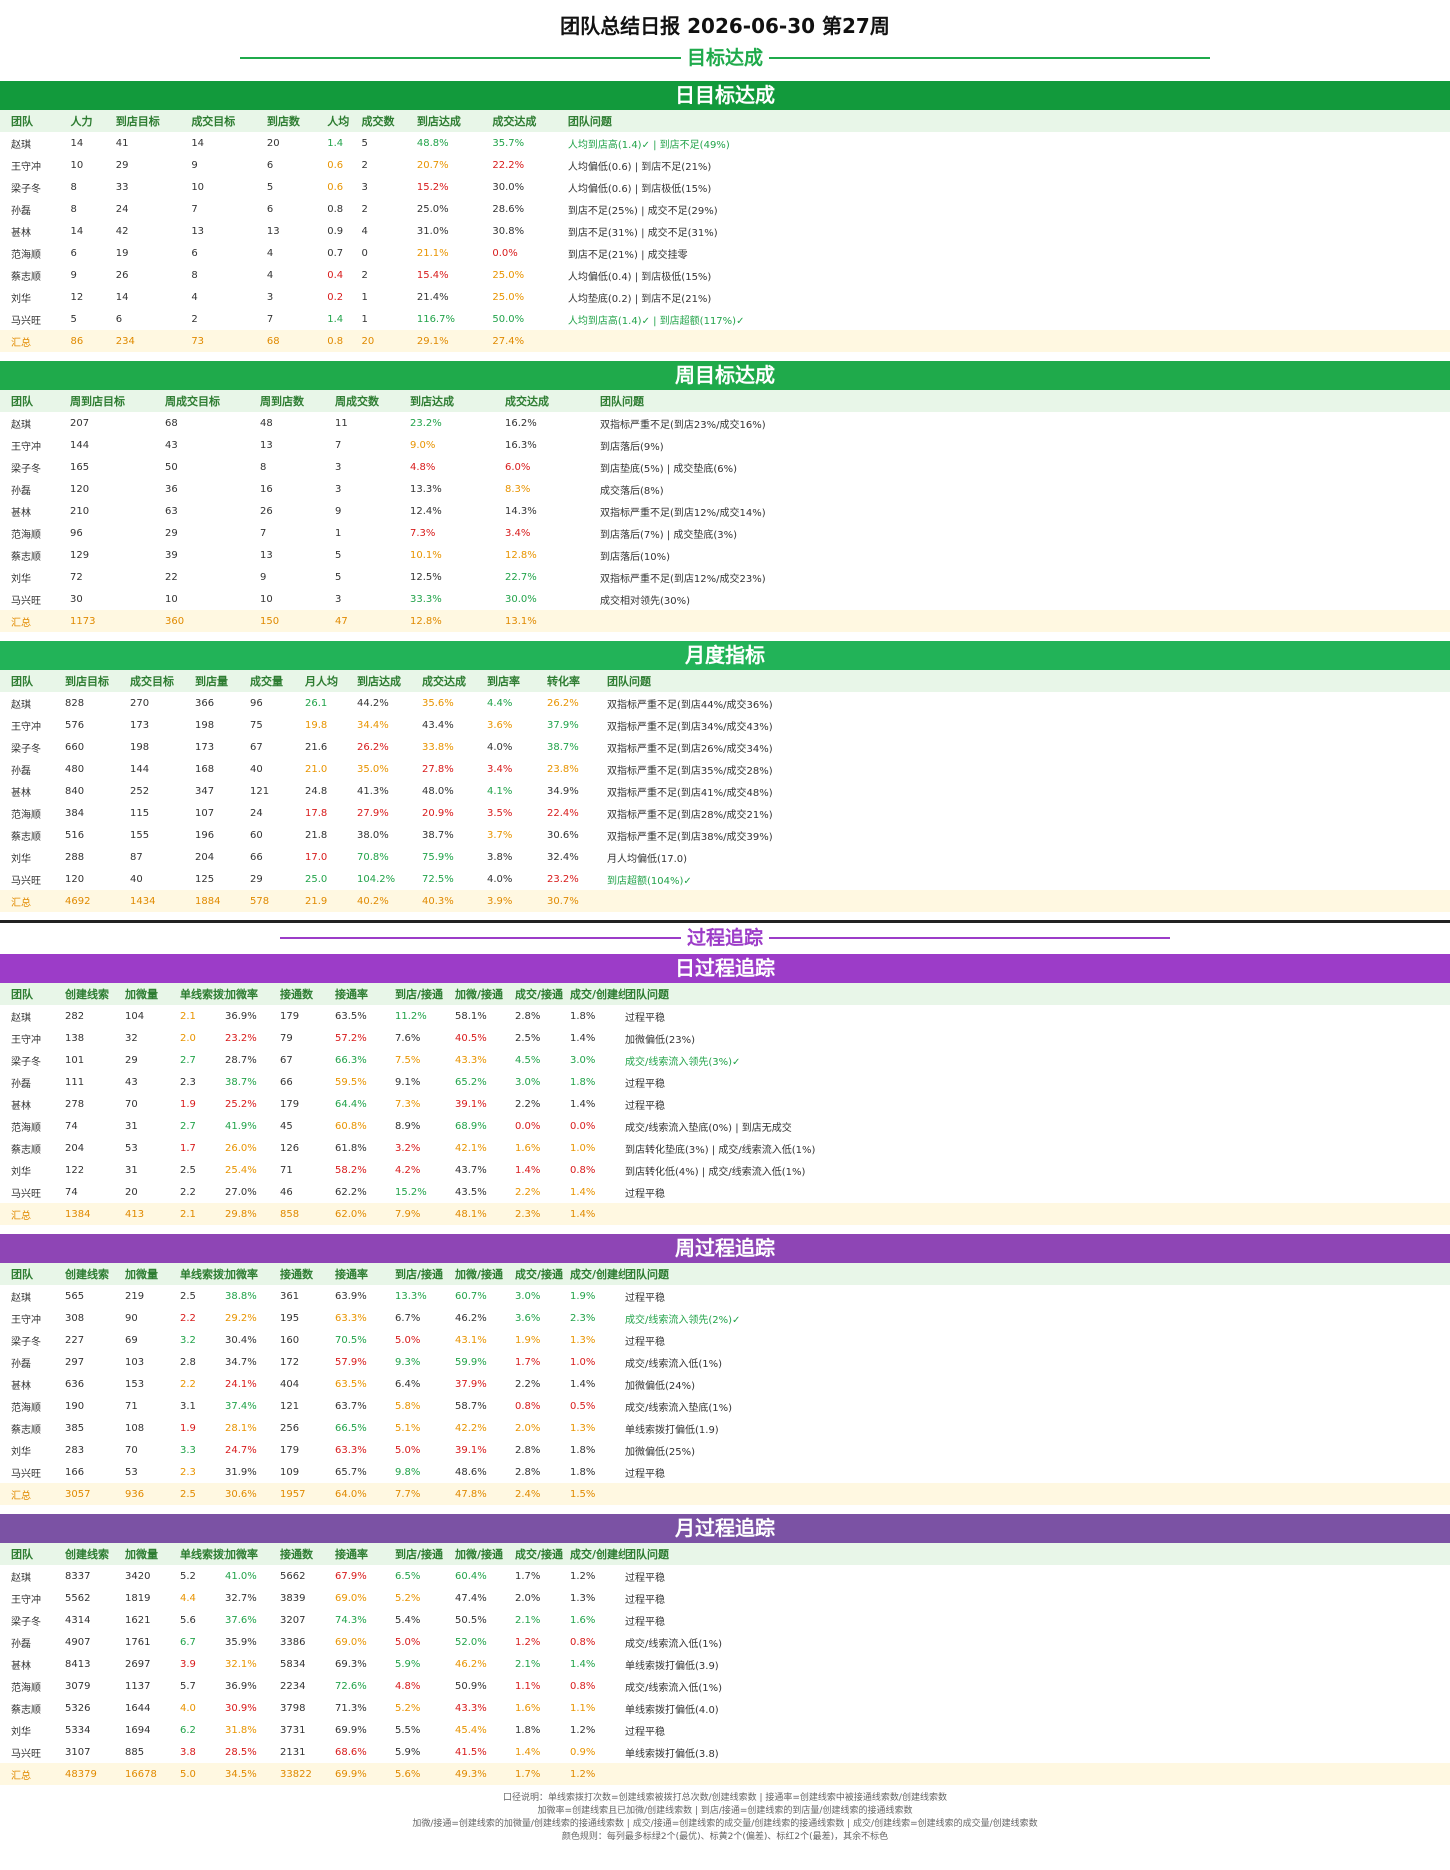 The image size is (1450, 1870). Describe the element at coordinates (205, 857) in the screenshot. I see `table-cell: 204` at that location.